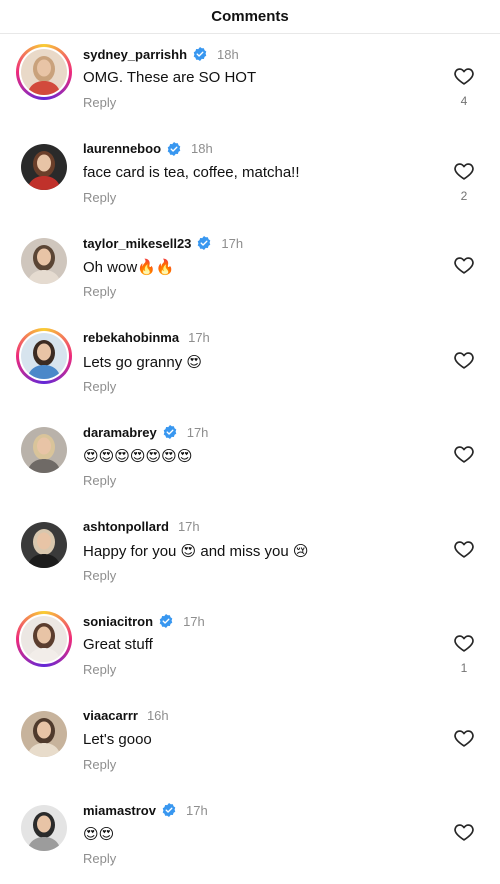 This screenshot has width=500, height=884. What do you see at coordinates (196, 551) in the screenshot?
I see `comment-text: Happy for you 😍 and miss you 😢` at bounding box center [196, 551].